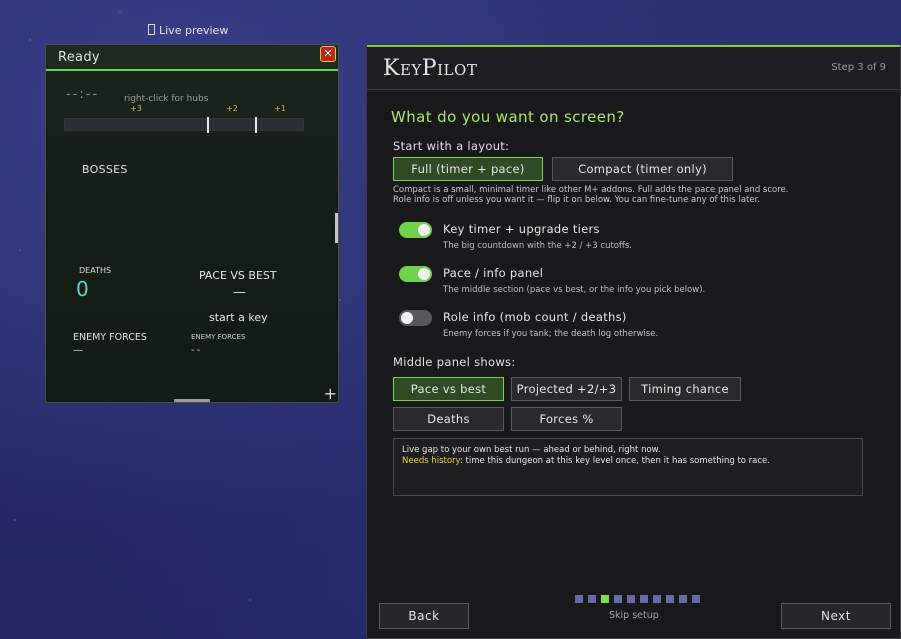 Image resolution: width=901 pixels, height=639 pixels. What do you see at coordinates (415, 230) in the screenshot?
I see `toggle-key-timer` at bounding box center [415, 230].